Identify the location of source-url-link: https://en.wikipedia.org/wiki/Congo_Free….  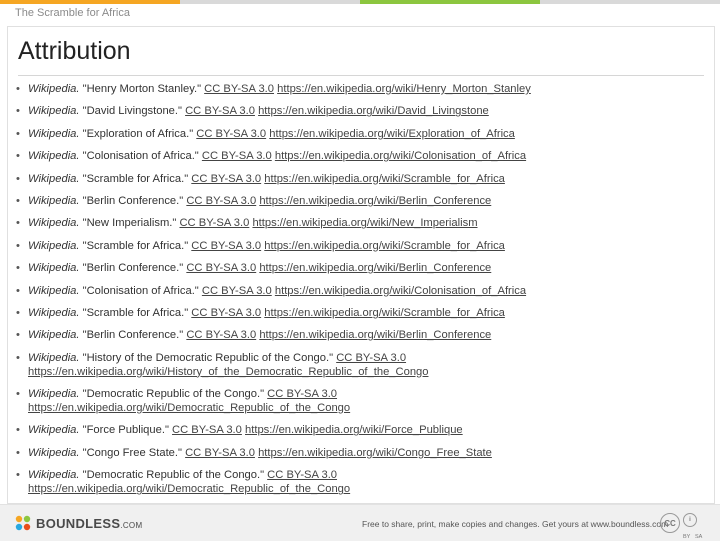
(375, 453).